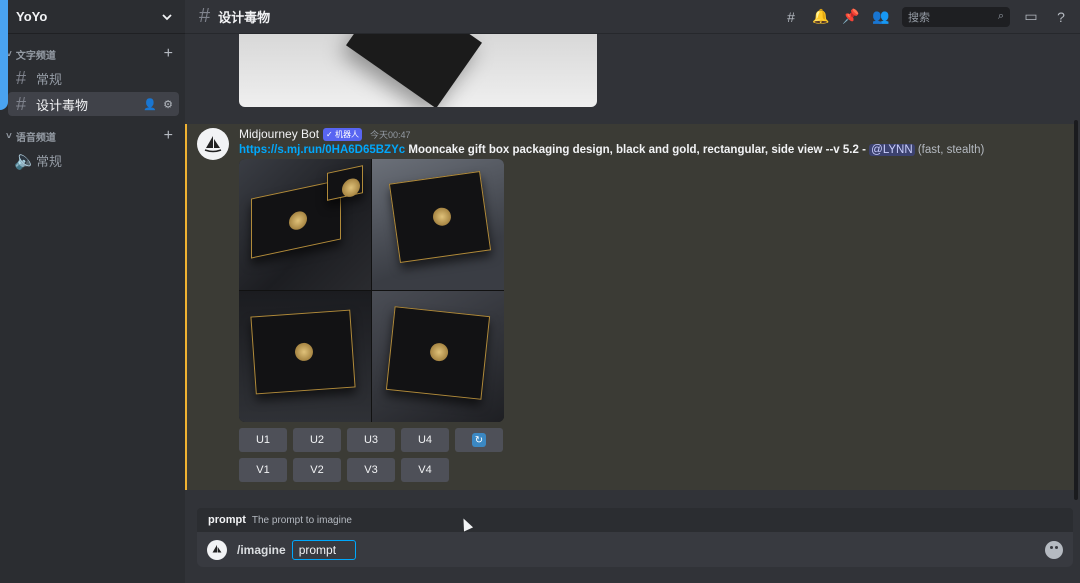  I want to click on v2-button: V2, so click(317, 470).